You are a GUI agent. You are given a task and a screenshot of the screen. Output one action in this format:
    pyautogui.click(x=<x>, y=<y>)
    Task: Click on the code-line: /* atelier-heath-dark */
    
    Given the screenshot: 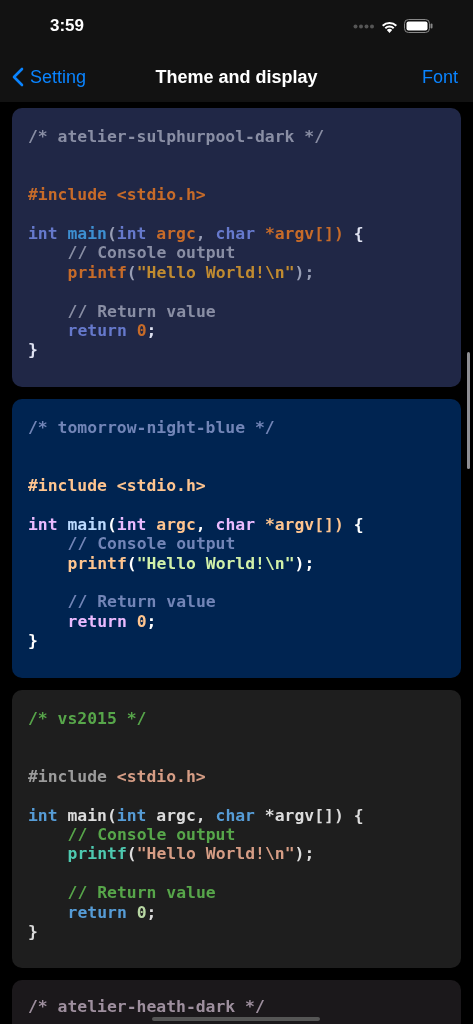 What is the action you would take?
    pyautogui.click(x=146, y=1007)
    